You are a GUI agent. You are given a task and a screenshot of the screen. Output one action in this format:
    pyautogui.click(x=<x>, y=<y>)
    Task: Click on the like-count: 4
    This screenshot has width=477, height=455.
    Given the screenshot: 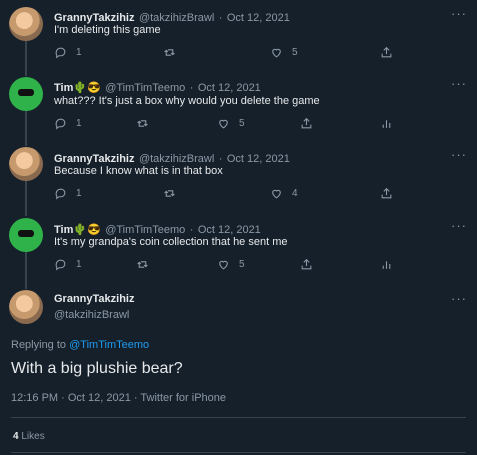 What is the action you would take?
    pyautogui.click(x=295, y=193)
    